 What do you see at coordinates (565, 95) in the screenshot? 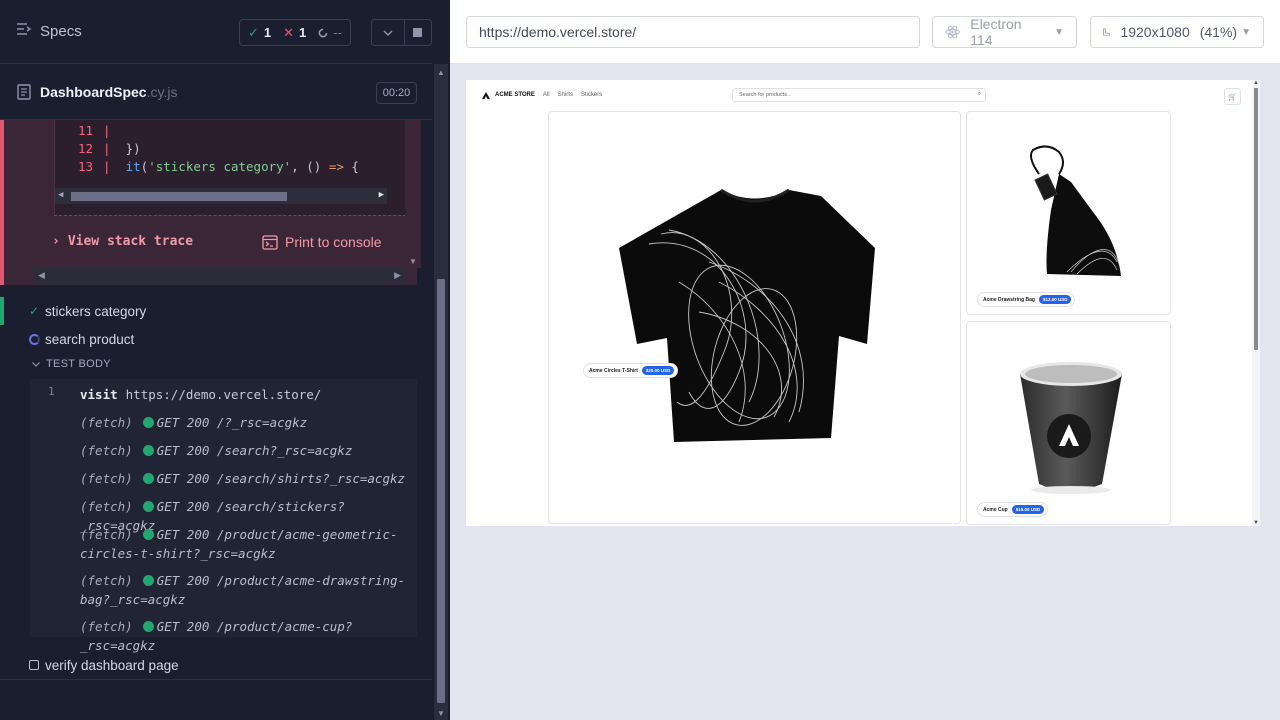
I see `nav-link-shirts: Shirts` at bounding box center [565, 95].